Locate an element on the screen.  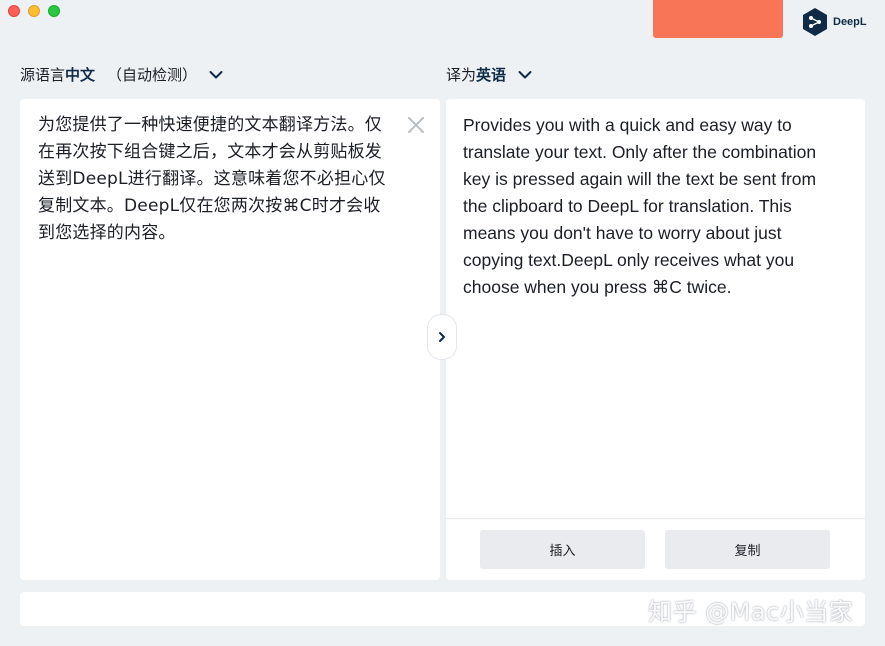
target-language-selector: 译为 英语 is located at coordinates (489, 74).